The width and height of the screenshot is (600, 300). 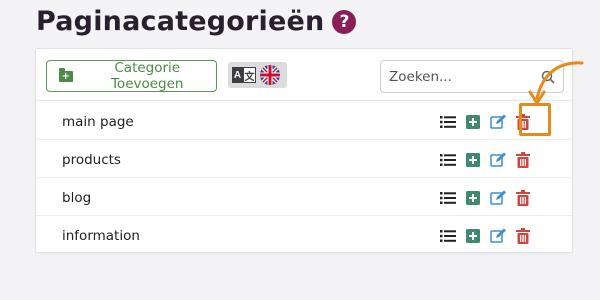 I want to click on search-box, so click(x=472, y=76).